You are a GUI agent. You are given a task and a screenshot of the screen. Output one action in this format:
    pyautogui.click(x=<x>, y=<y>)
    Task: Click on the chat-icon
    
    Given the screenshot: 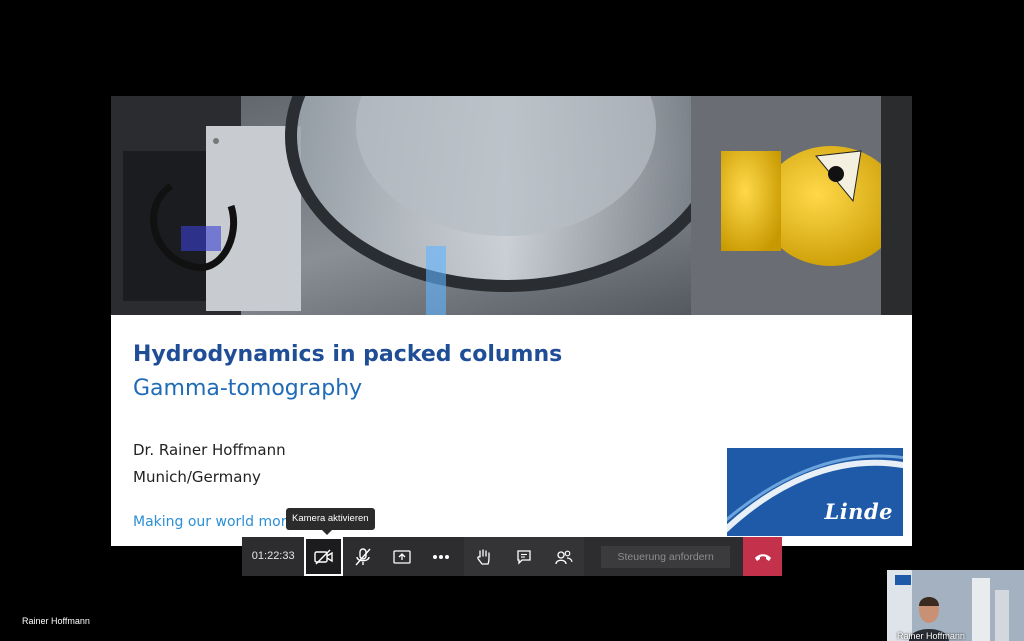 What is the action you would take?
    pyautogui.click(x=524, y=557)
    